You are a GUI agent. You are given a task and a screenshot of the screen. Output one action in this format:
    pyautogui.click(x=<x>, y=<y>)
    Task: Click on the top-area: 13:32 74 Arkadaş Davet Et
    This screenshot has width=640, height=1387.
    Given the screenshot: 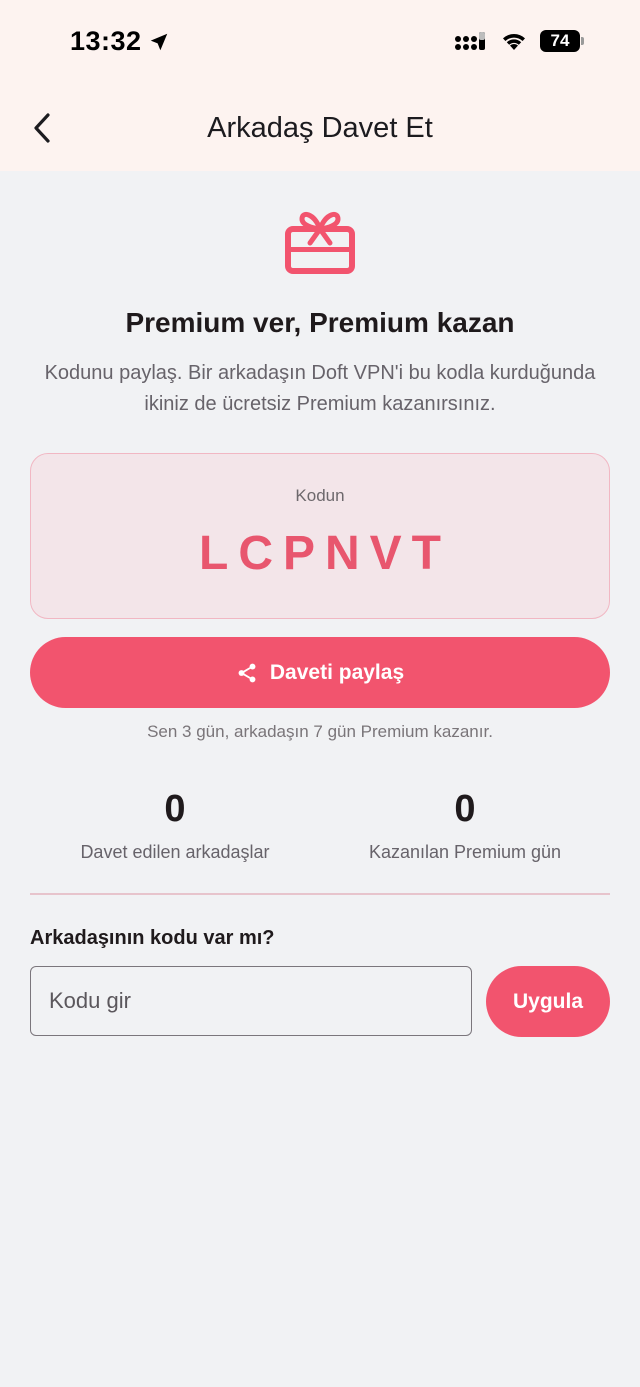 What is the action you would take?
    pyautogui.click(x=320, y=85)
    